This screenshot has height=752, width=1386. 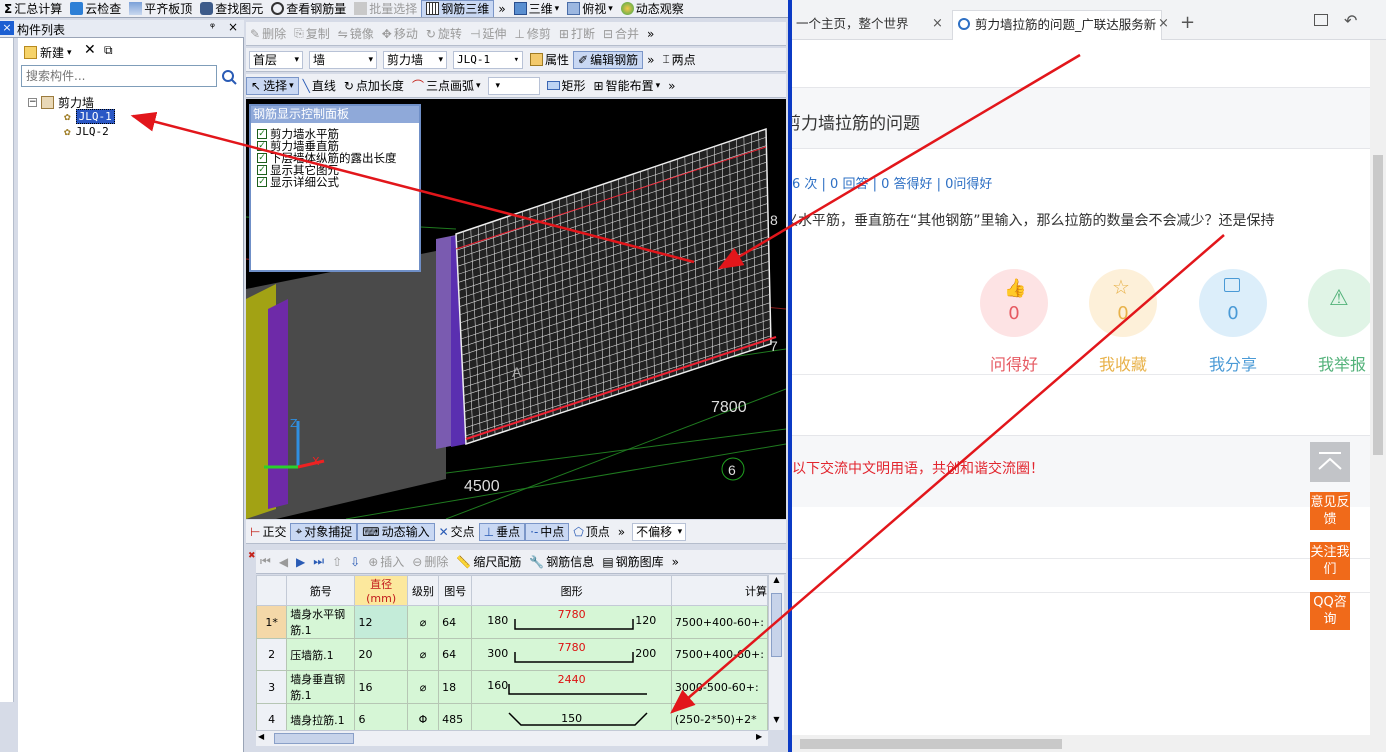 What do you see at coordinates (396, 531) in the screenshot?
I see `dynamic-input-button: ⌨ 动态输入` at bounding box center [396, 531].